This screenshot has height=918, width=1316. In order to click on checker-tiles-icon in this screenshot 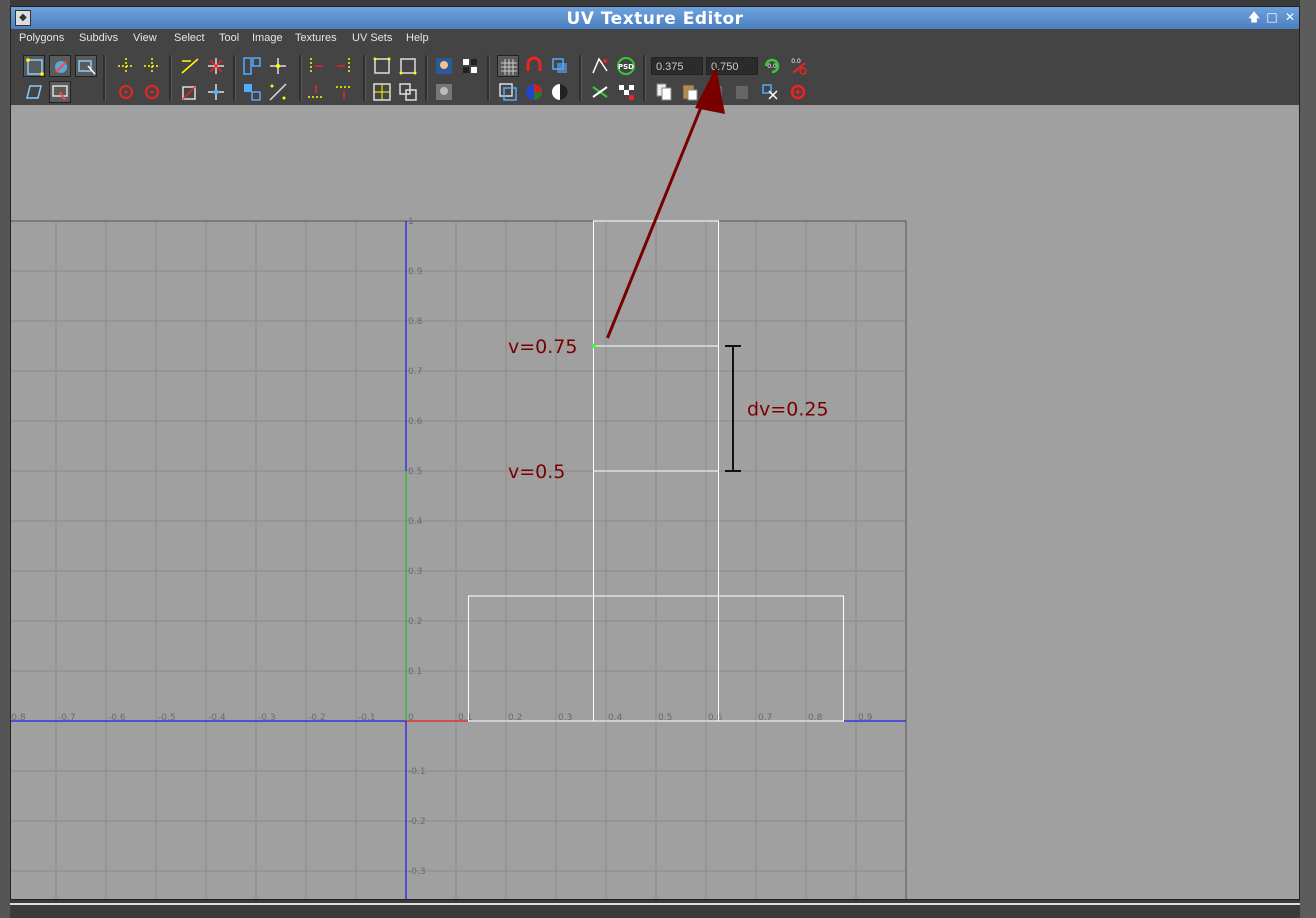, I will do `click(626, 92)`.